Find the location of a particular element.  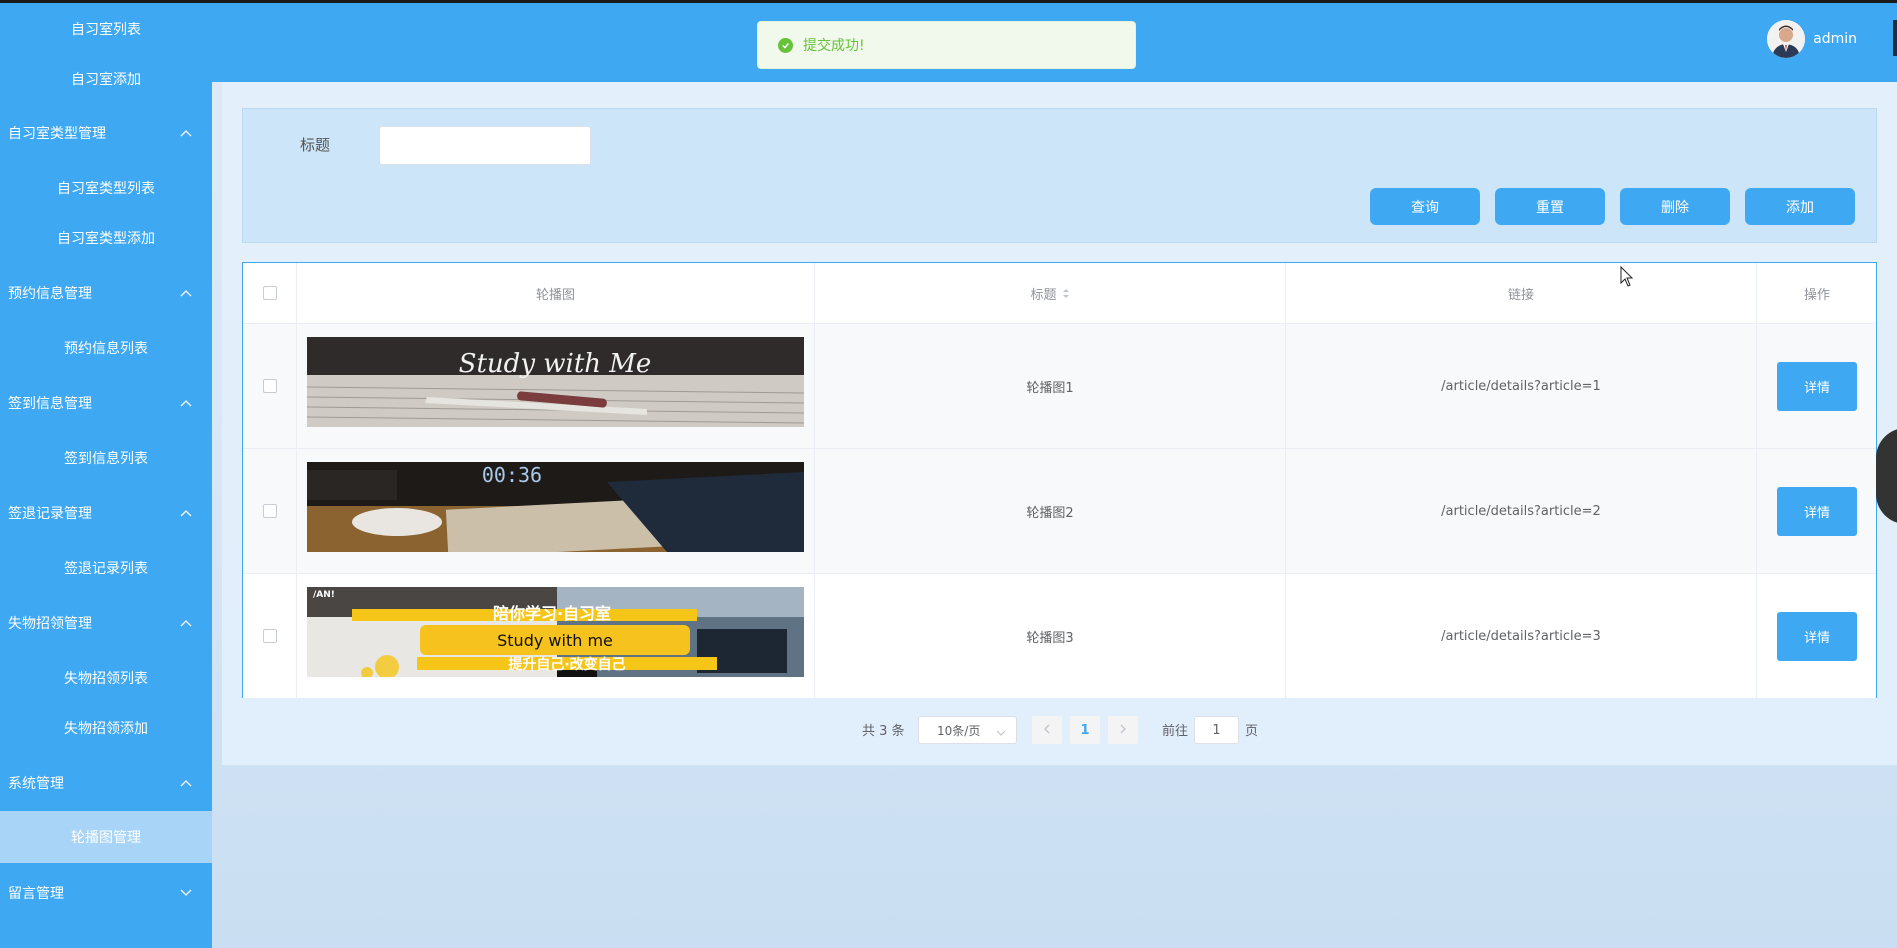

link-cell: /article/details?article=3 is located at coordinates (1521, 636).